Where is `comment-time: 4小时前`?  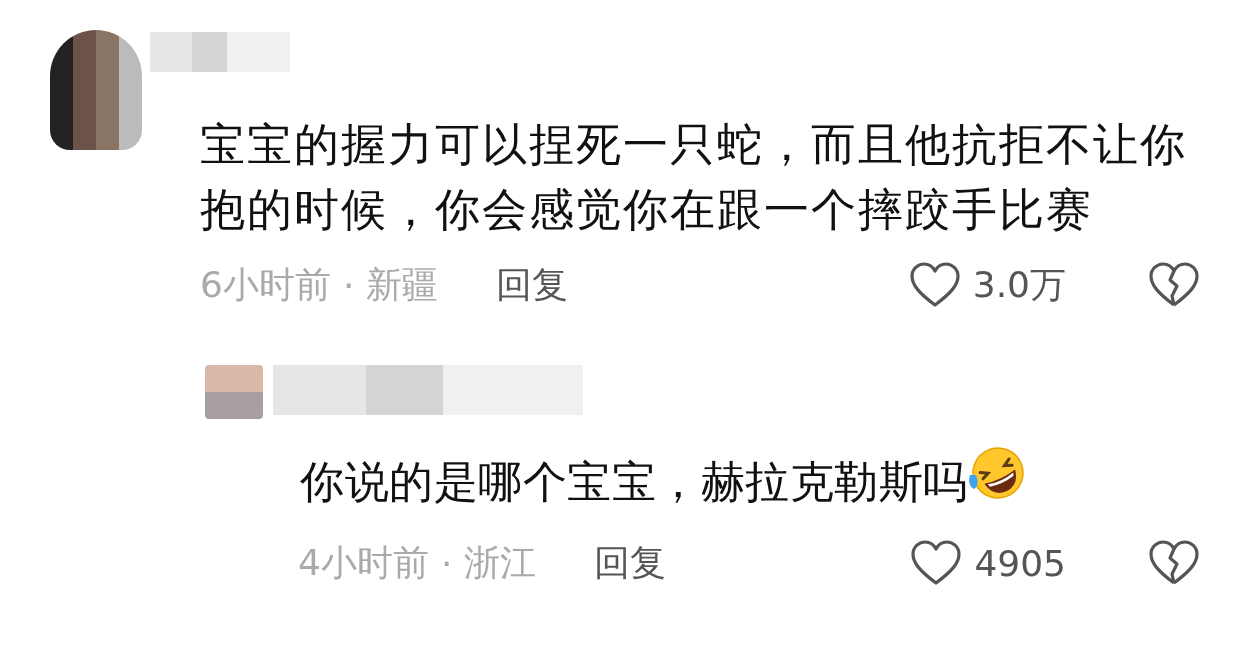
comment-time: 4小时前 is located at coordinates (363, 562).